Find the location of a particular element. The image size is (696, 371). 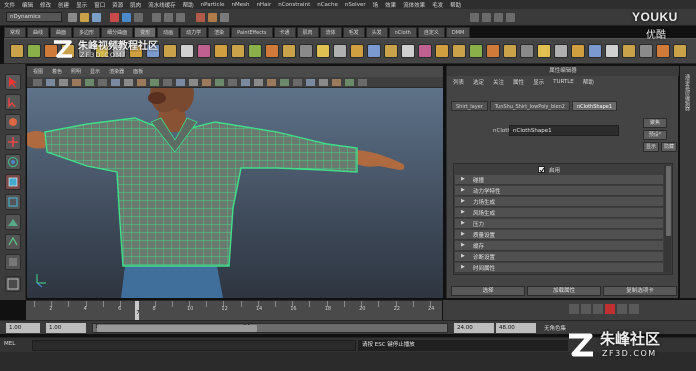

attr-section-4: ▶ 压力 is located at coordinates (559, 224).